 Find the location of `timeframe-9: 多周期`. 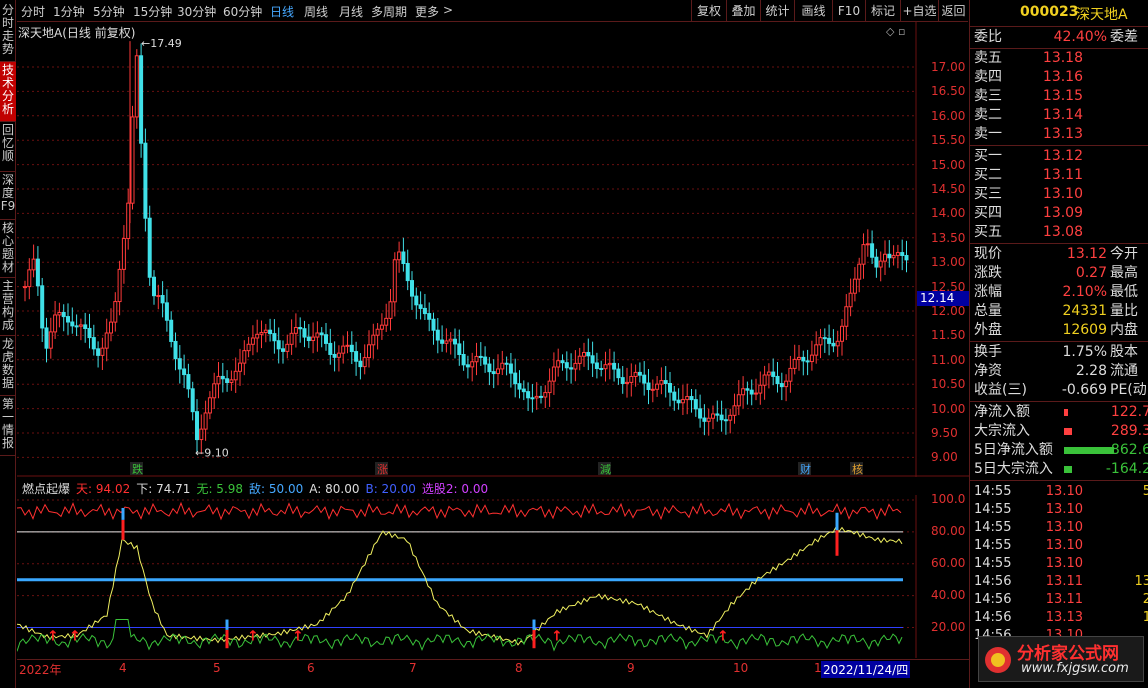

timeframe-9: 多周期 is located at coordinates (389, 11).